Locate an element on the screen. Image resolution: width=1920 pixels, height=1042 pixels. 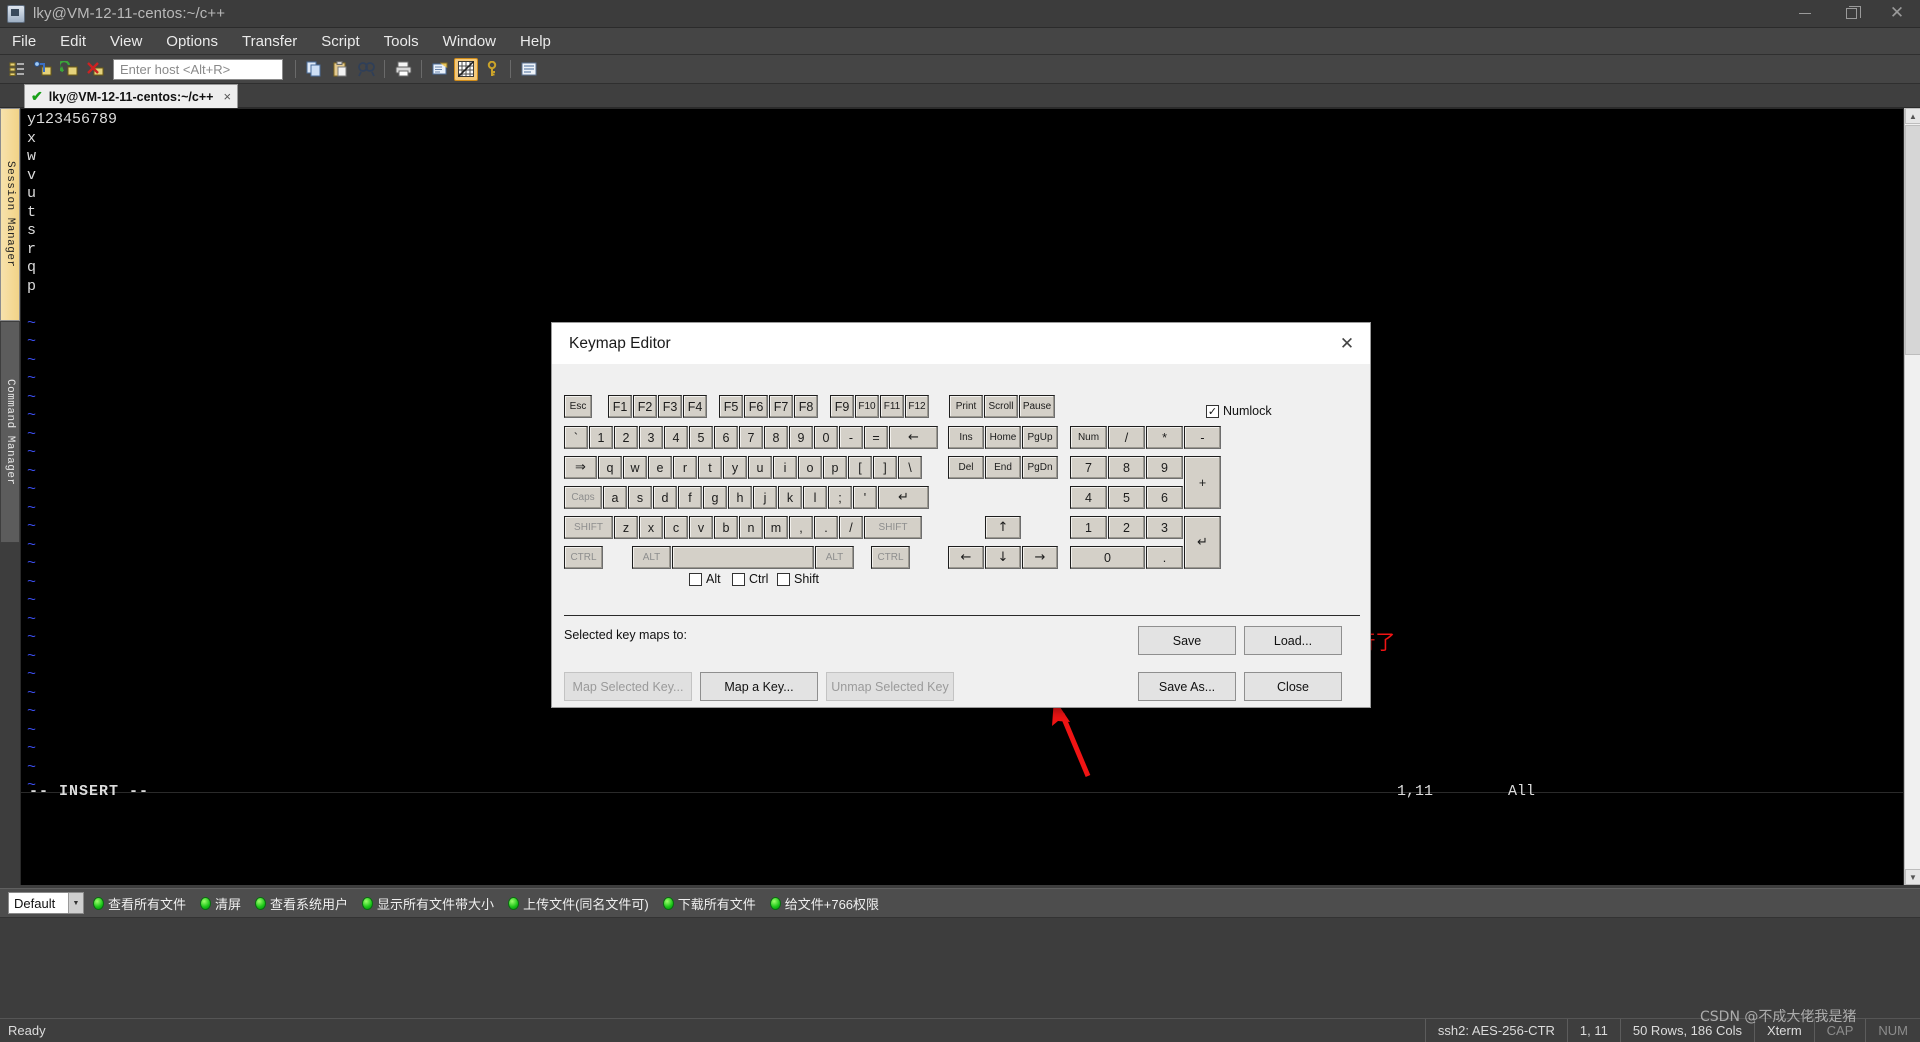
numpad-9: 9 is located at coordinates (1164, 467).